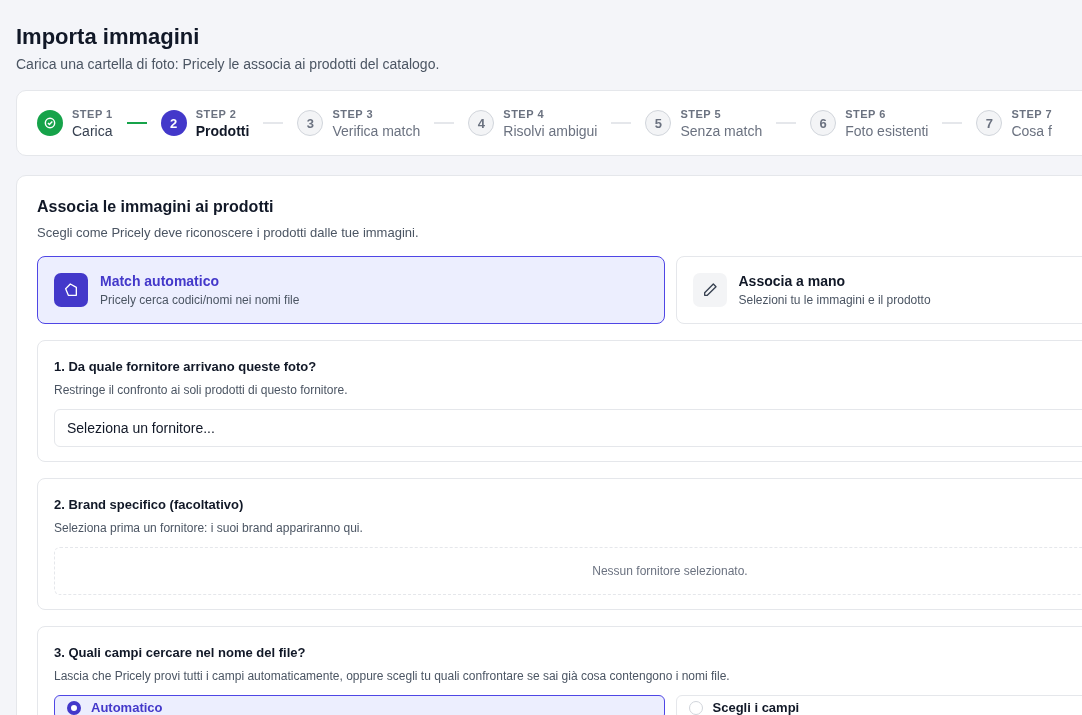 Image resolution: width=1082 pixels, height=715 pixels. What do you see at coordinates (524, 113) in the screenshot?
I see `step-caption: STEP 4` at bounding box center [524, 113].